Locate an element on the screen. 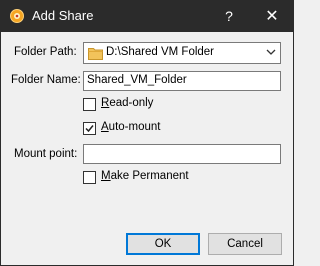  make-permanent-label: Make Permanent is located at coordinates (145, 176).